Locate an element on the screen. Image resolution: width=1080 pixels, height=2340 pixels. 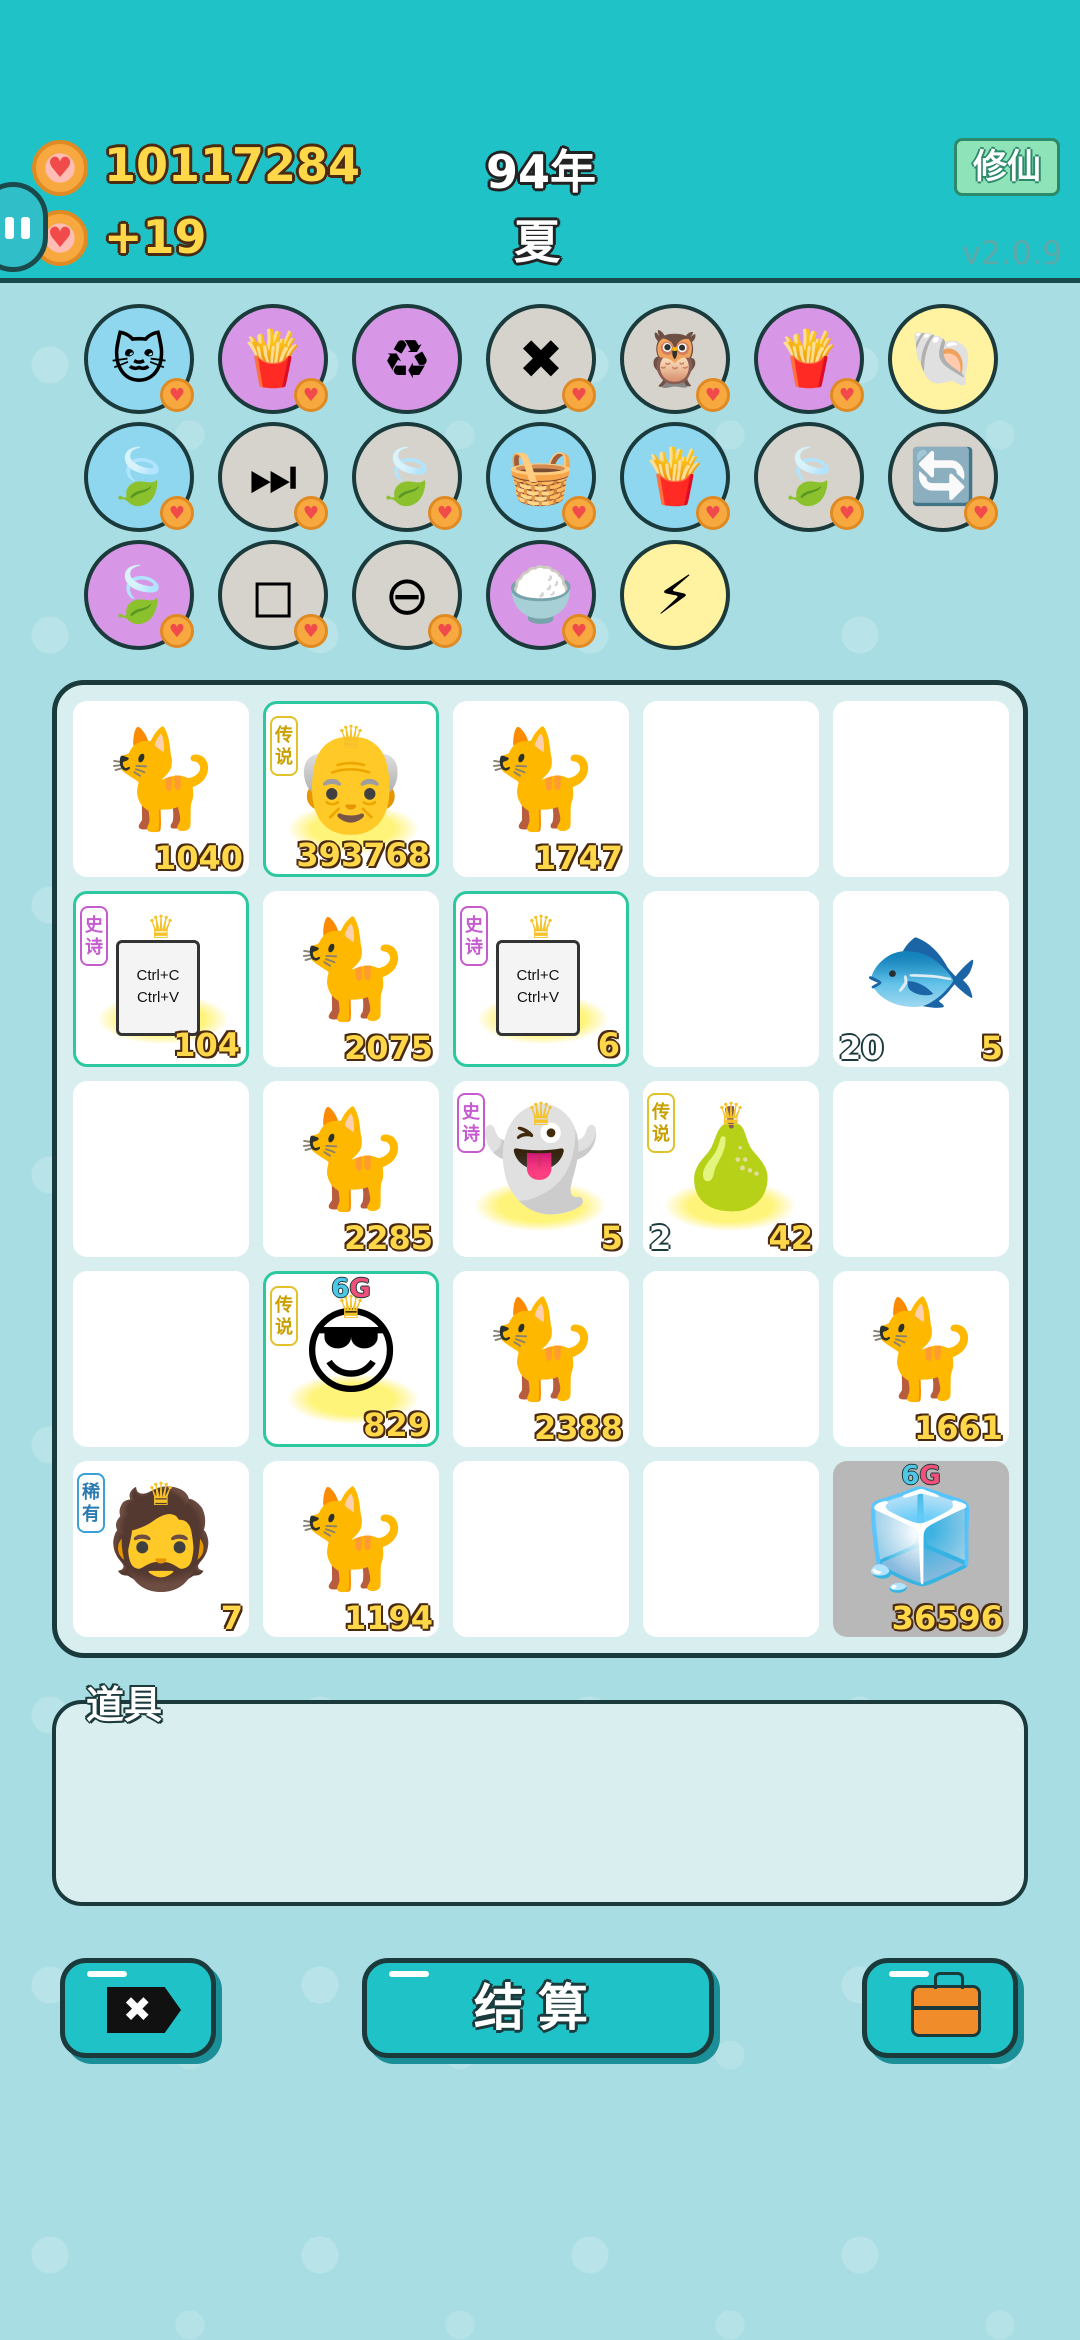
inventory-button is located at coordinates (940, 2008).